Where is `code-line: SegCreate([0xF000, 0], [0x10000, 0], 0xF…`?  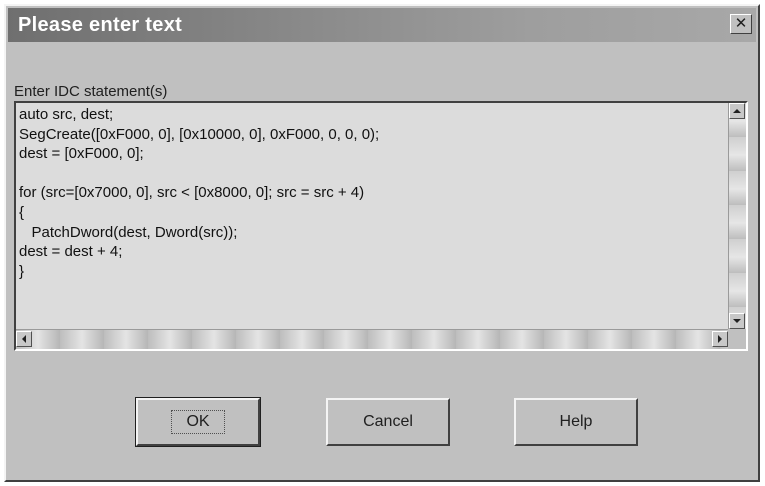 code-line: SegCreate([0xF000, 0], [0x10000, 0], 0xF… is located at coordinates (199, 134).